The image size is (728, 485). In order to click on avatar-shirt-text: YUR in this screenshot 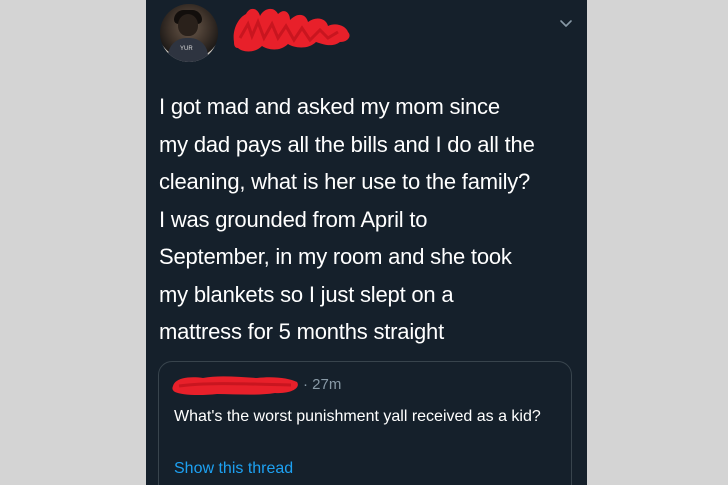, I will do `click(186, 49)`.